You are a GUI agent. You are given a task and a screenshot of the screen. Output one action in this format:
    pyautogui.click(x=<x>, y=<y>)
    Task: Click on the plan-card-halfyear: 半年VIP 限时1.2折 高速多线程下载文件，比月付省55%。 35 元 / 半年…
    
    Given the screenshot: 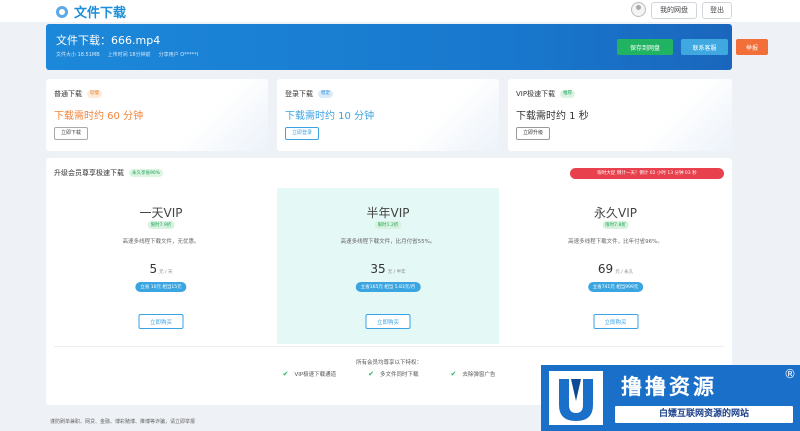 What is the action you would take?
    pyautogui.click(x=388, y=266)
    